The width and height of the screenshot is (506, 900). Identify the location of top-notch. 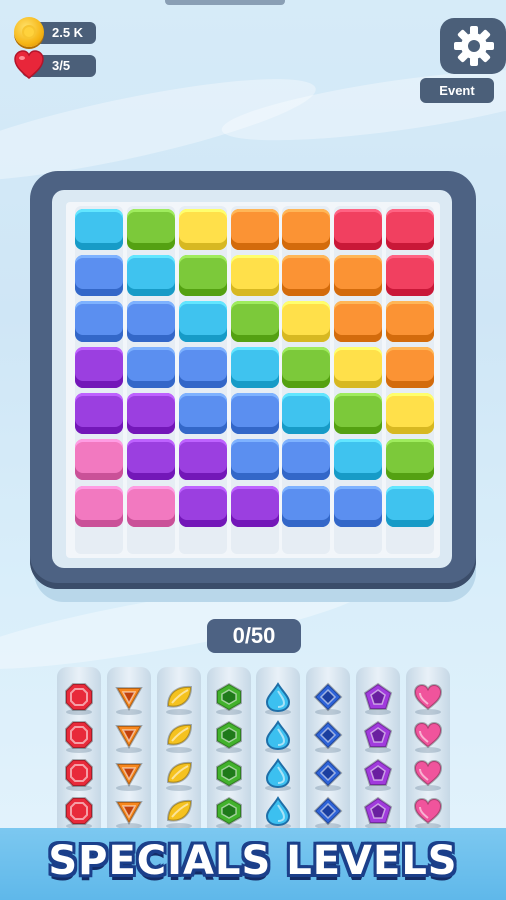
(225, 2).